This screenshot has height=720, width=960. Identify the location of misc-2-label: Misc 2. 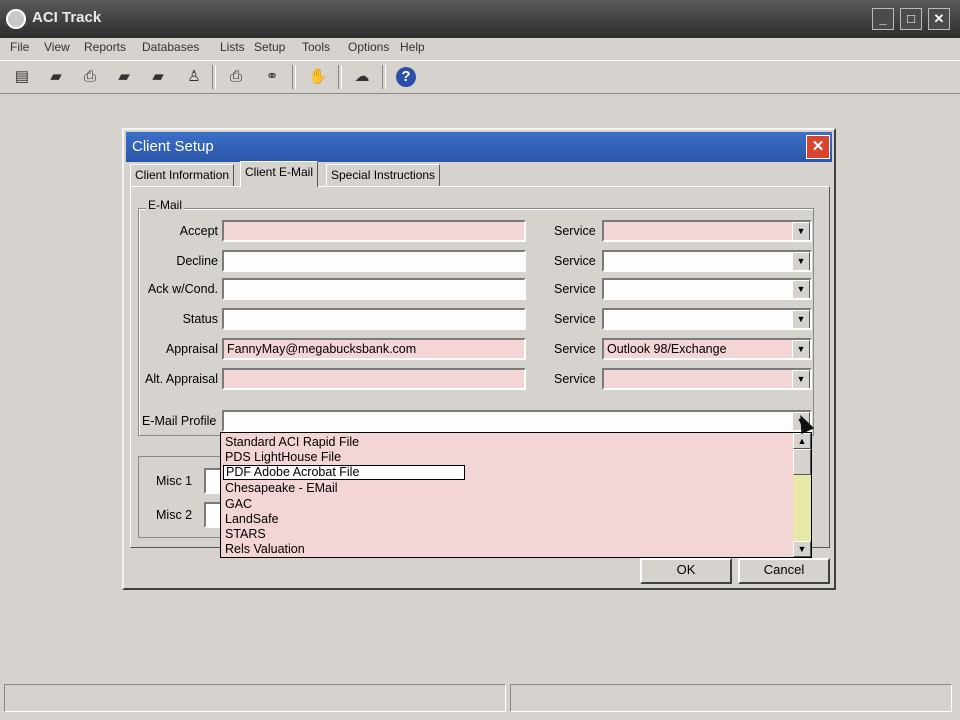
(174, 515).